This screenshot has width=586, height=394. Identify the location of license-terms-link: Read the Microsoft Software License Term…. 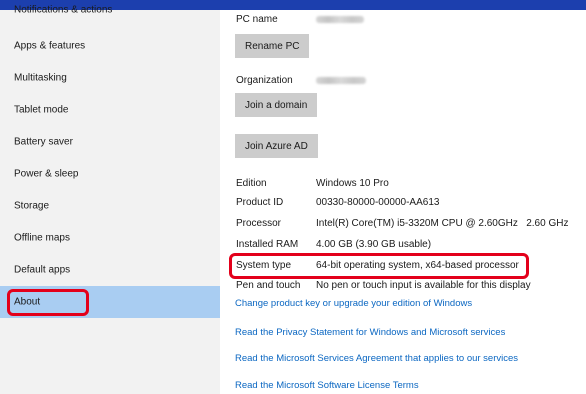
(327, 385).